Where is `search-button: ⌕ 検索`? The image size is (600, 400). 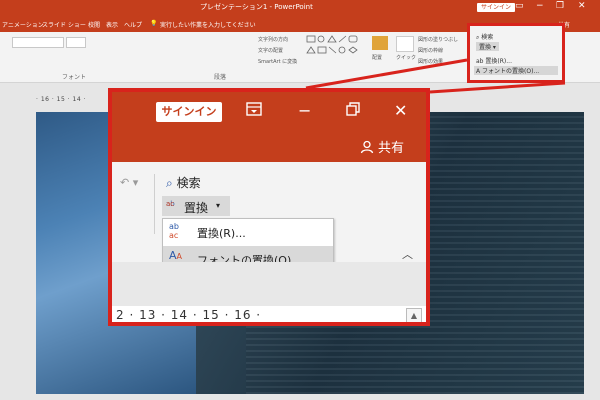 search-button: ⌕ 検索 is located at coordinates (183, 182).